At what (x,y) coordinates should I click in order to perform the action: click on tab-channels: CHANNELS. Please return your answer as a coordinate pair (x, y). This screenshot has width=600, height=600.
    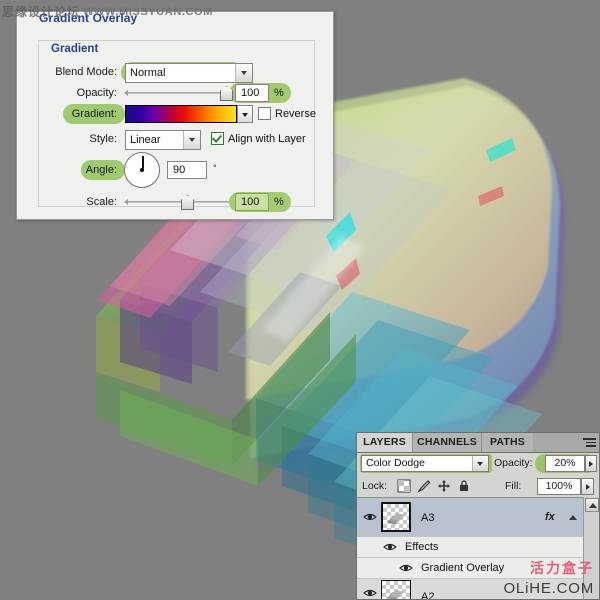
    Looking at the image, I should click on (446, 442).